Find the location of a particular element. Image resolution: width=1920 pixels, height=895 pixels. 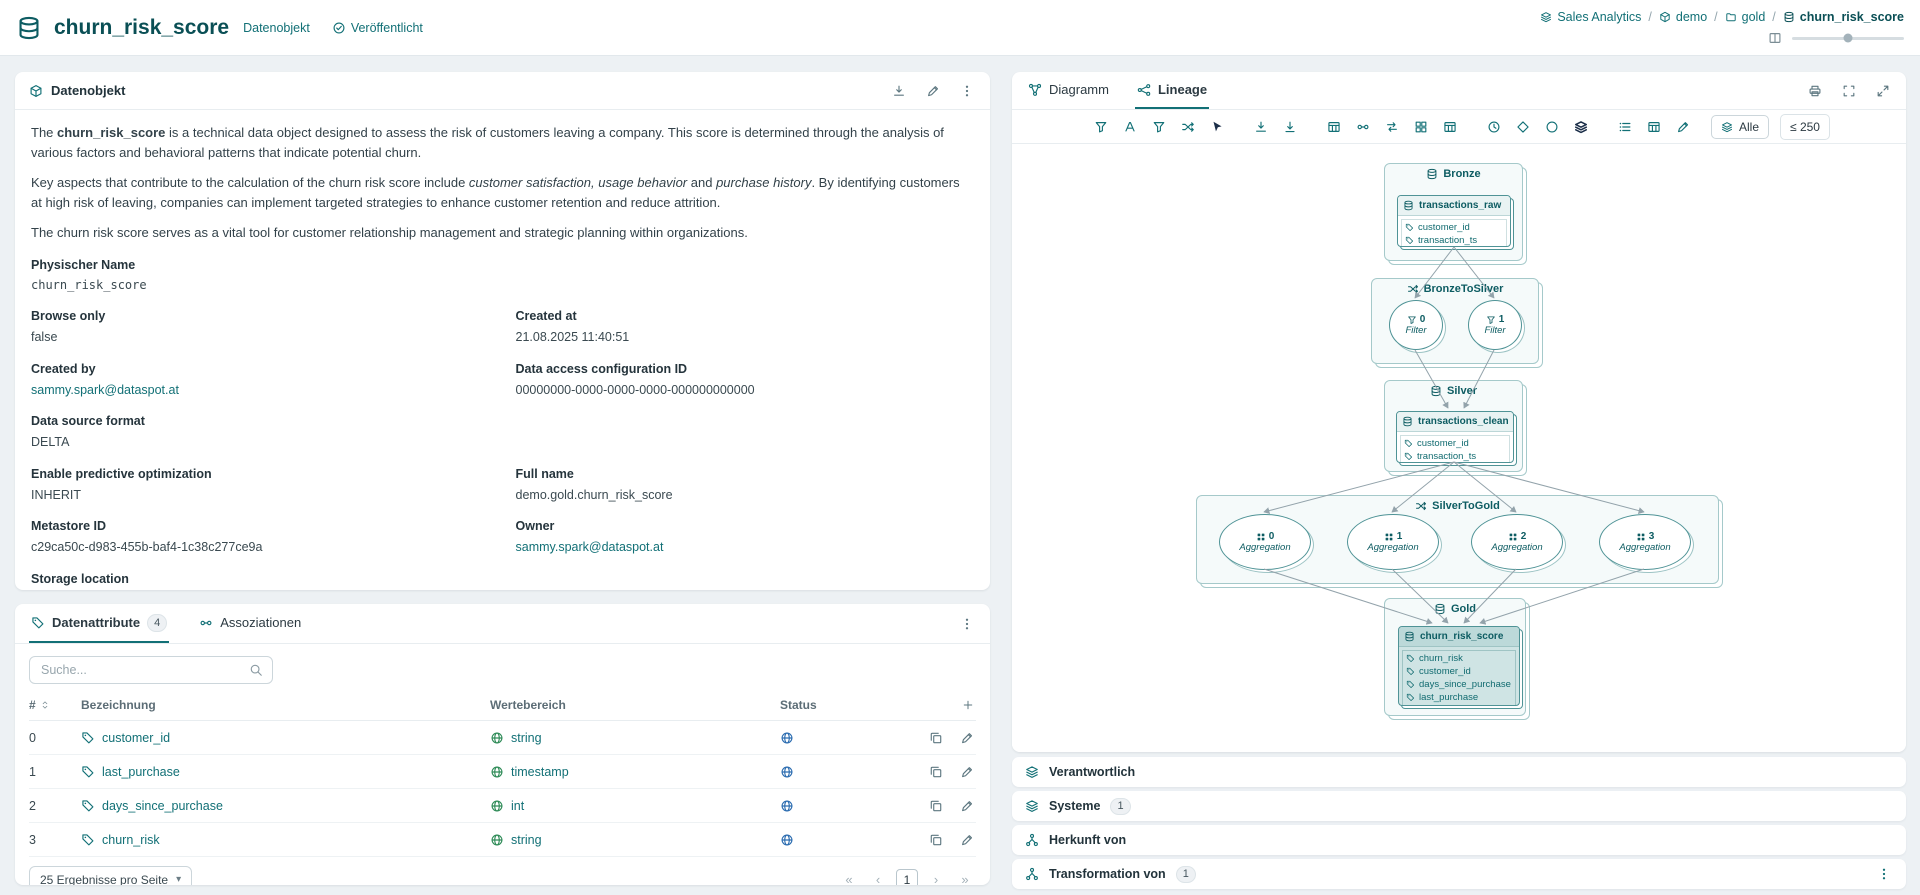

shuffle-icon is located at coordinates (1188, 126).